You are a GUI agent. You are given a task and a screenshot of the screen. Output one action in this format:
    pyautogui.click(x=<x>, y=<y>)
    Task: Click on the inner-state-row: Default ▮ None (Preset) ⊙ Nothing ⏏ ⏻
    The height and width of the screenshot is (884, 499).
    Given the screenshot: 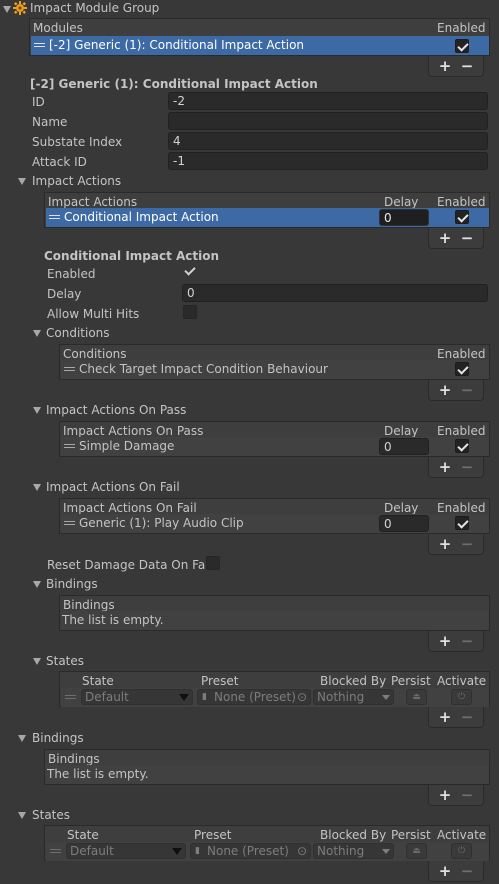 What is the action you would take?
    pyautogui.click(x=275, y=697)
    